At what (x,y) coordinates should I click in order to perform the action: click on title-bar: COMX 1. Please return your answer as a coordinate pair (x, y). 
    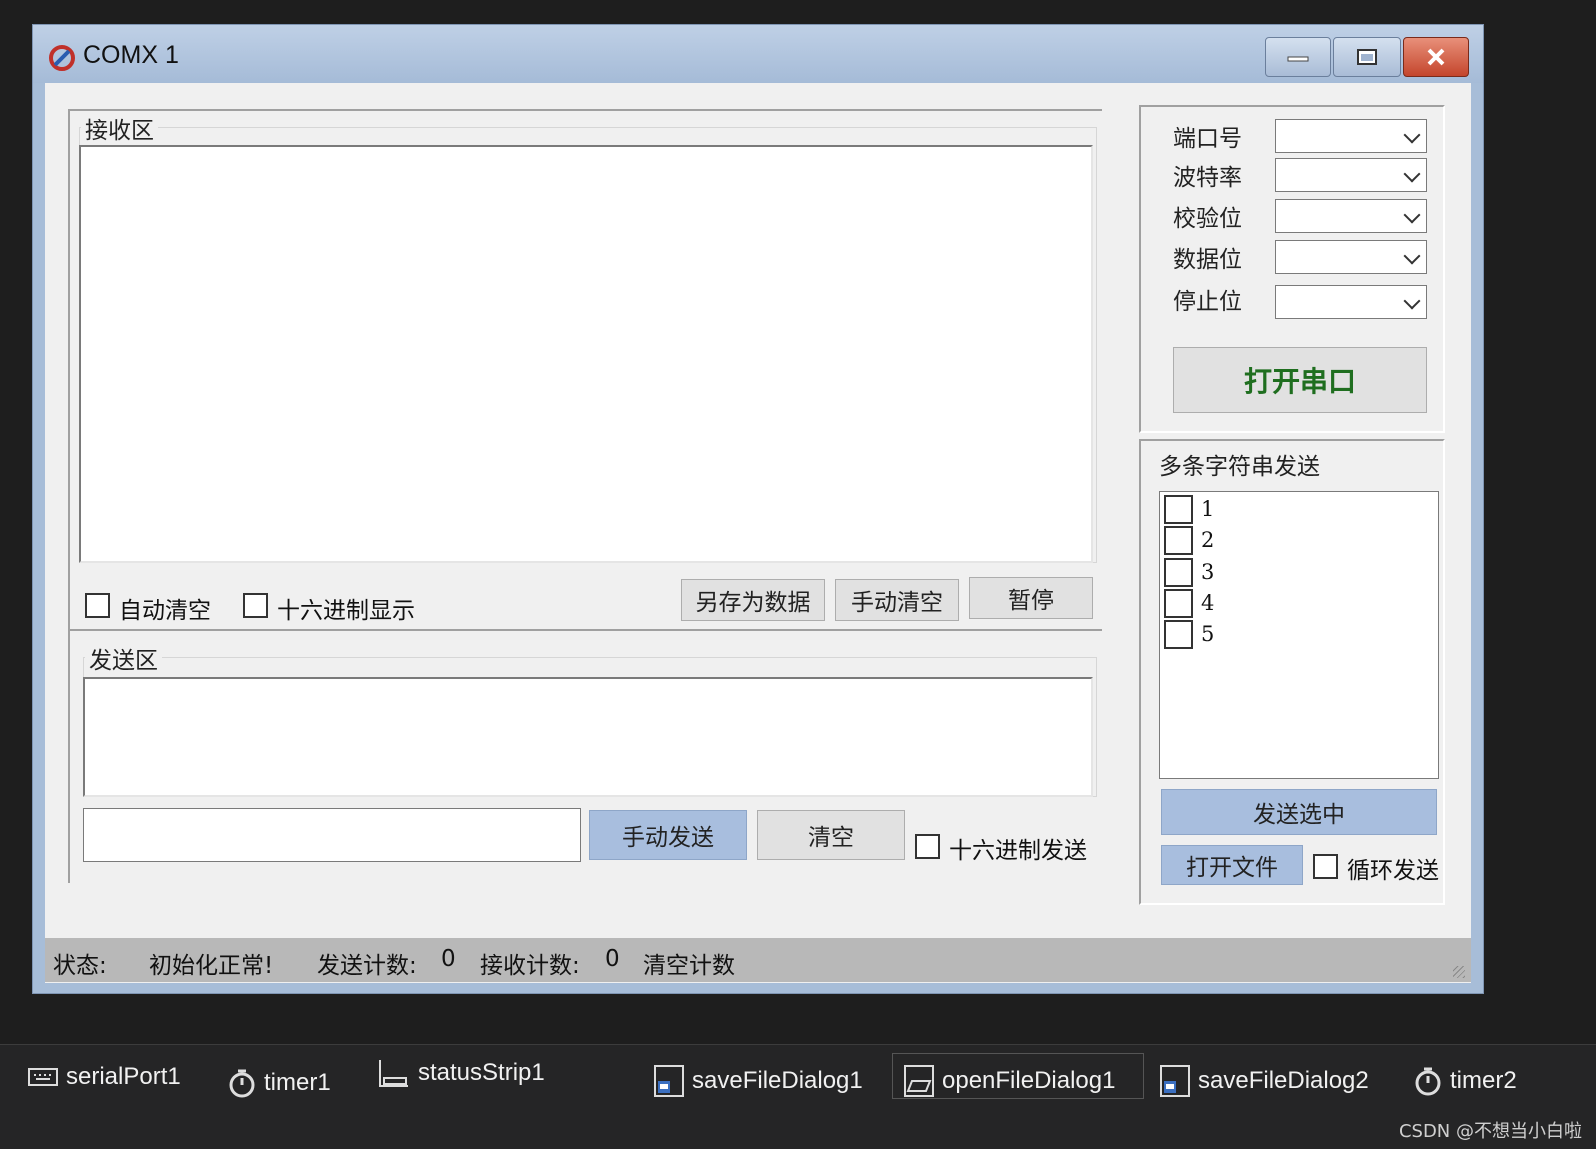
    Looking at the image, I should click on (758, 54).